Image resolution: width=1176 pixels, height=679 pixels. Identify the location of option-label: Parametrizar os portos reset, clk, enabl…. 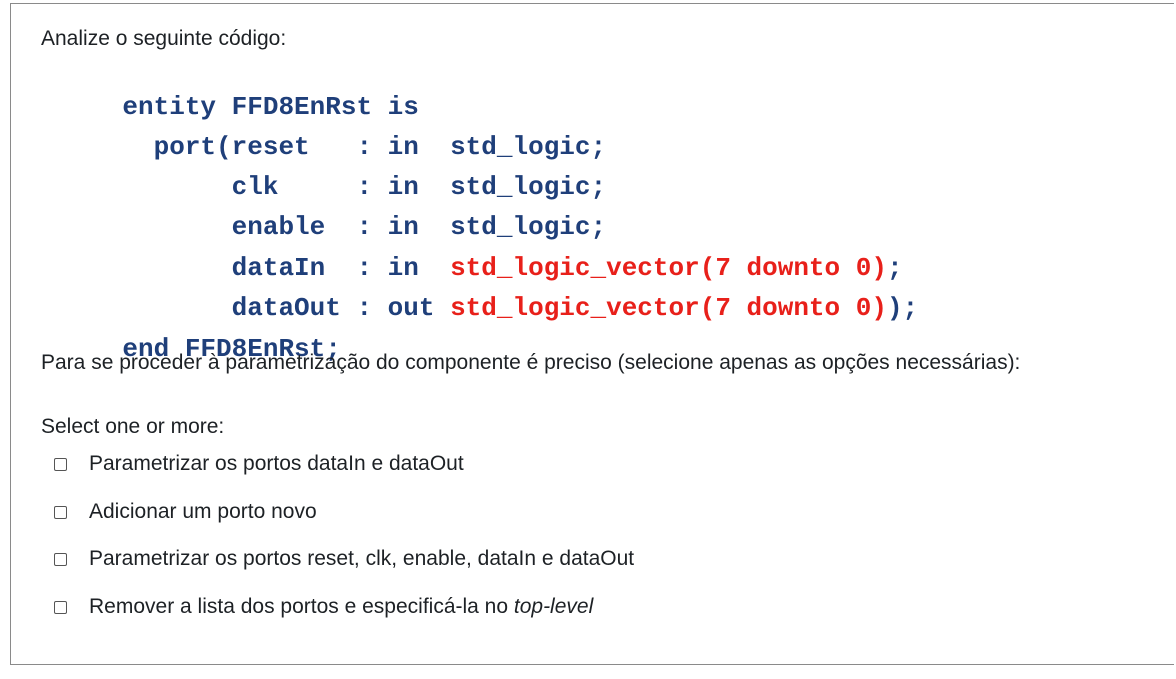
(362, 558).